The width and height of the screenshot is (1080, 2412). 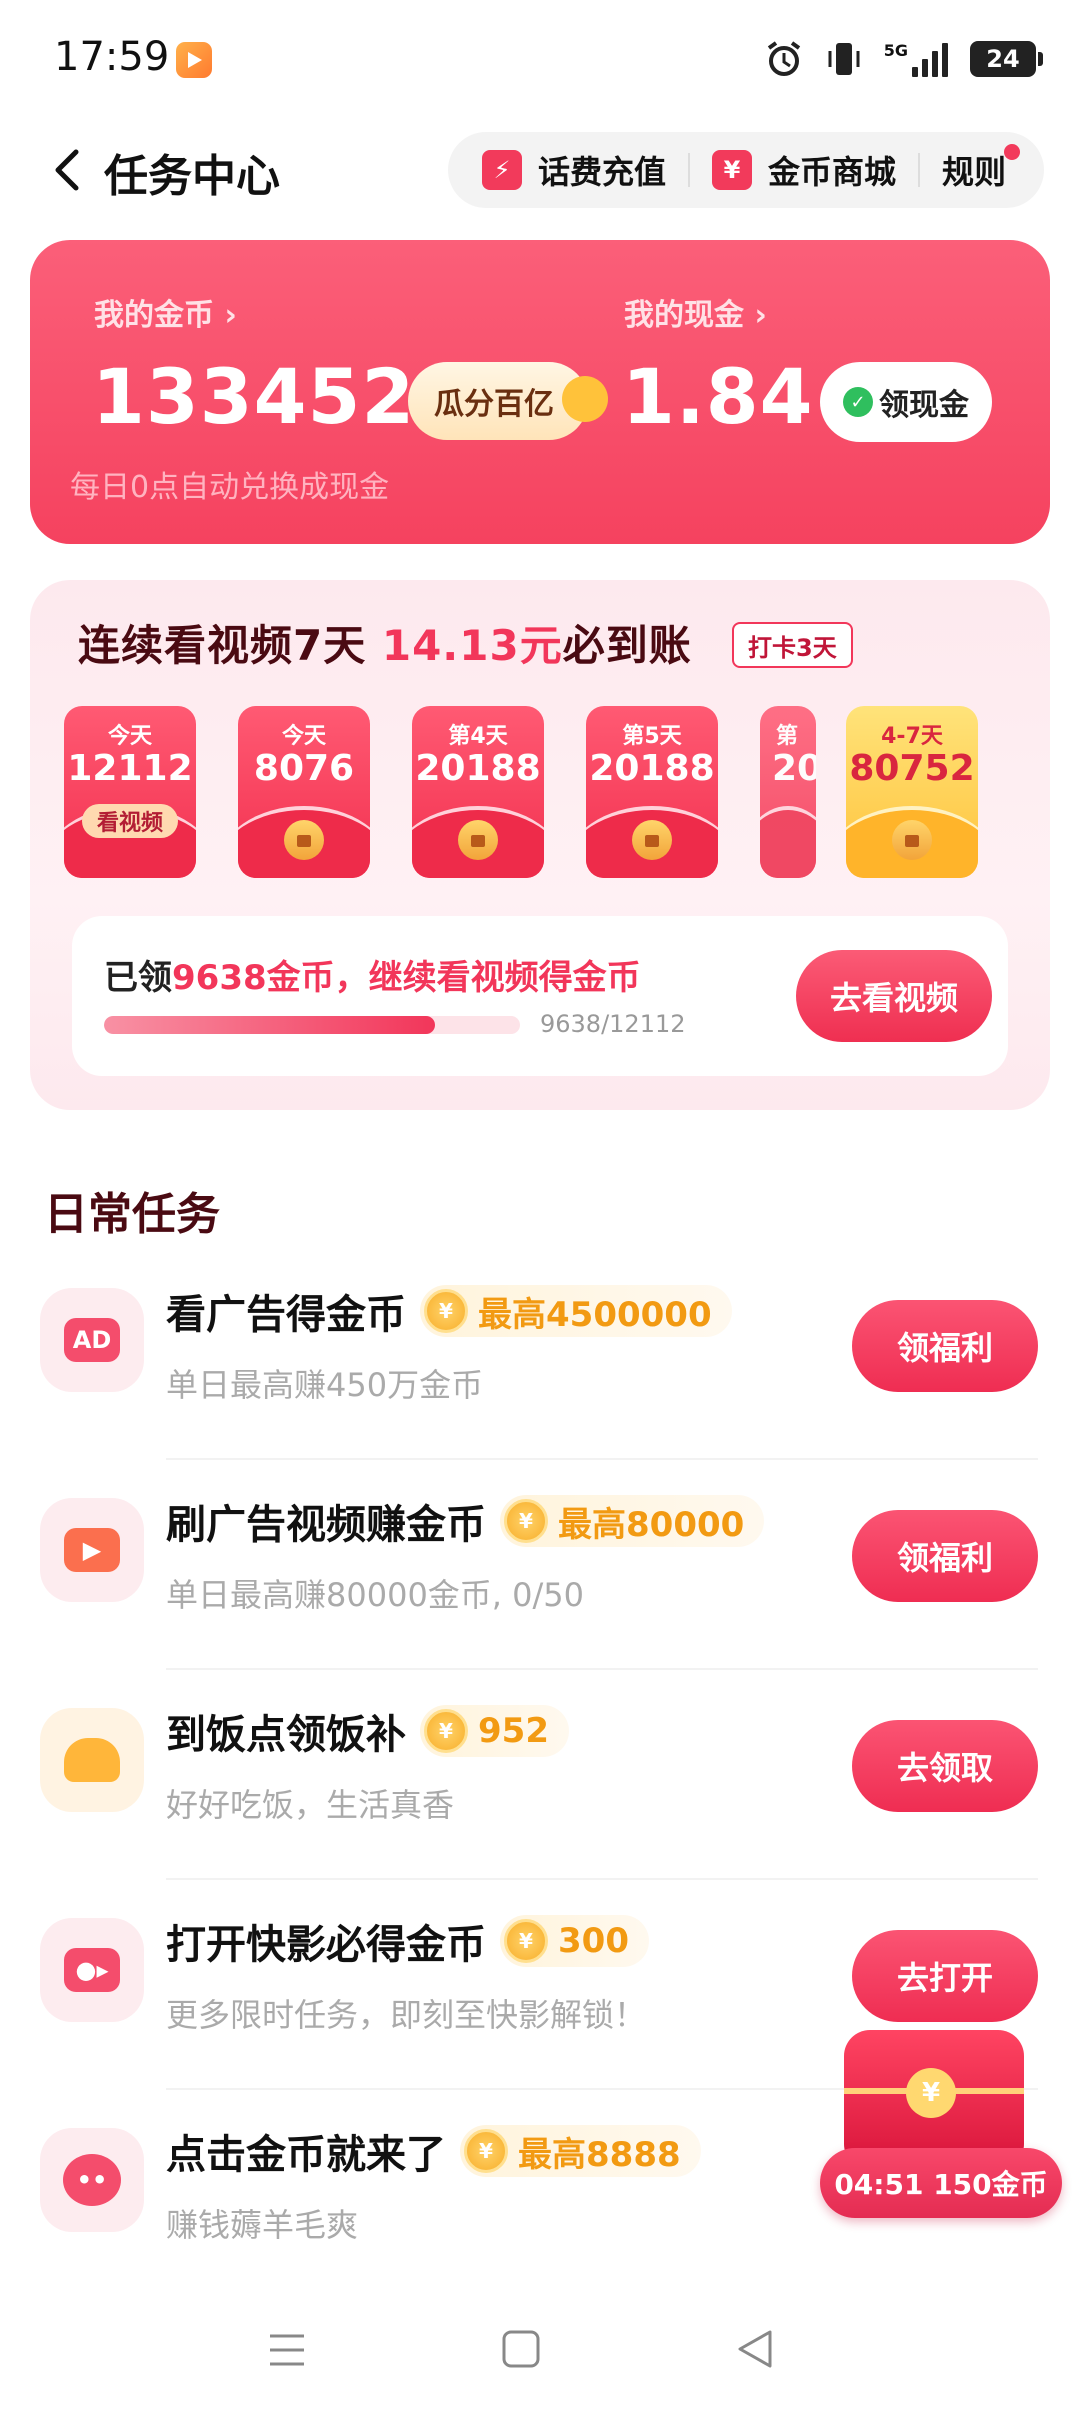 I want to click on go-open-button: 去打开, so click(x=945, y=1976).